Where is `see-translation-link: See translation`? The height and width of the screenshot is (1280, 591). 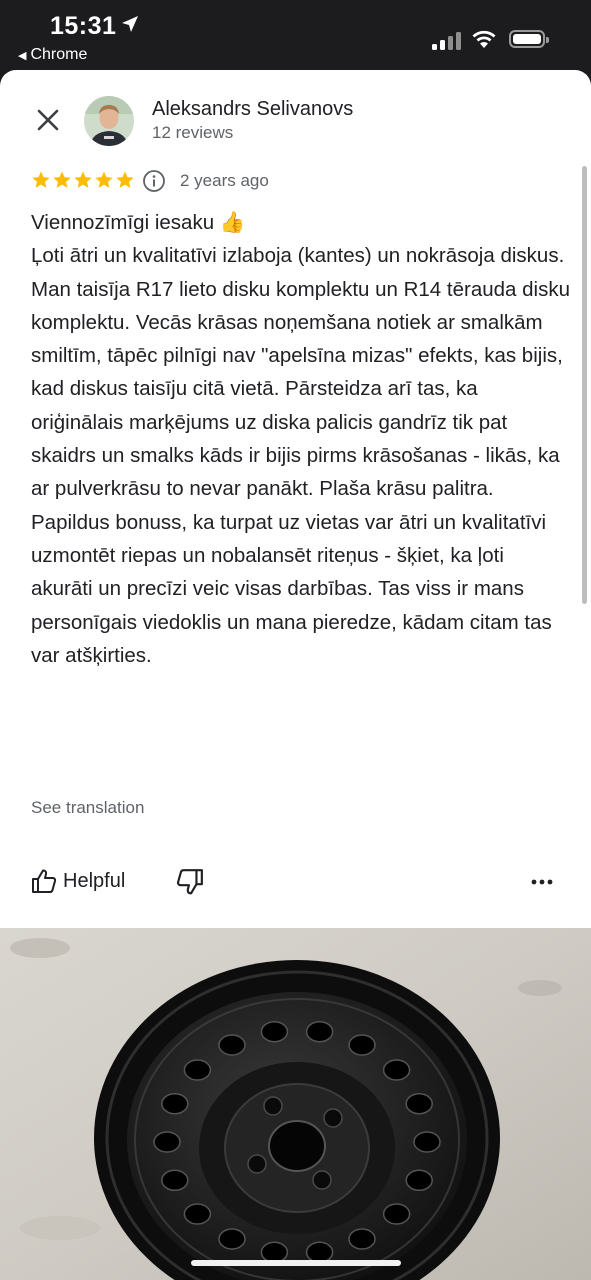
see-translation-link: See translation is located at coordinates (87, 808).